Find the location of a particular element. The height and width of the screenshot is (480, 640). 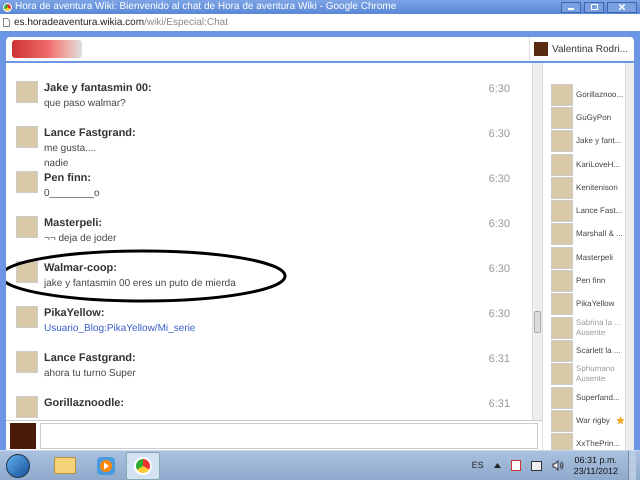

network-icon is located at coordinates (536, 465).